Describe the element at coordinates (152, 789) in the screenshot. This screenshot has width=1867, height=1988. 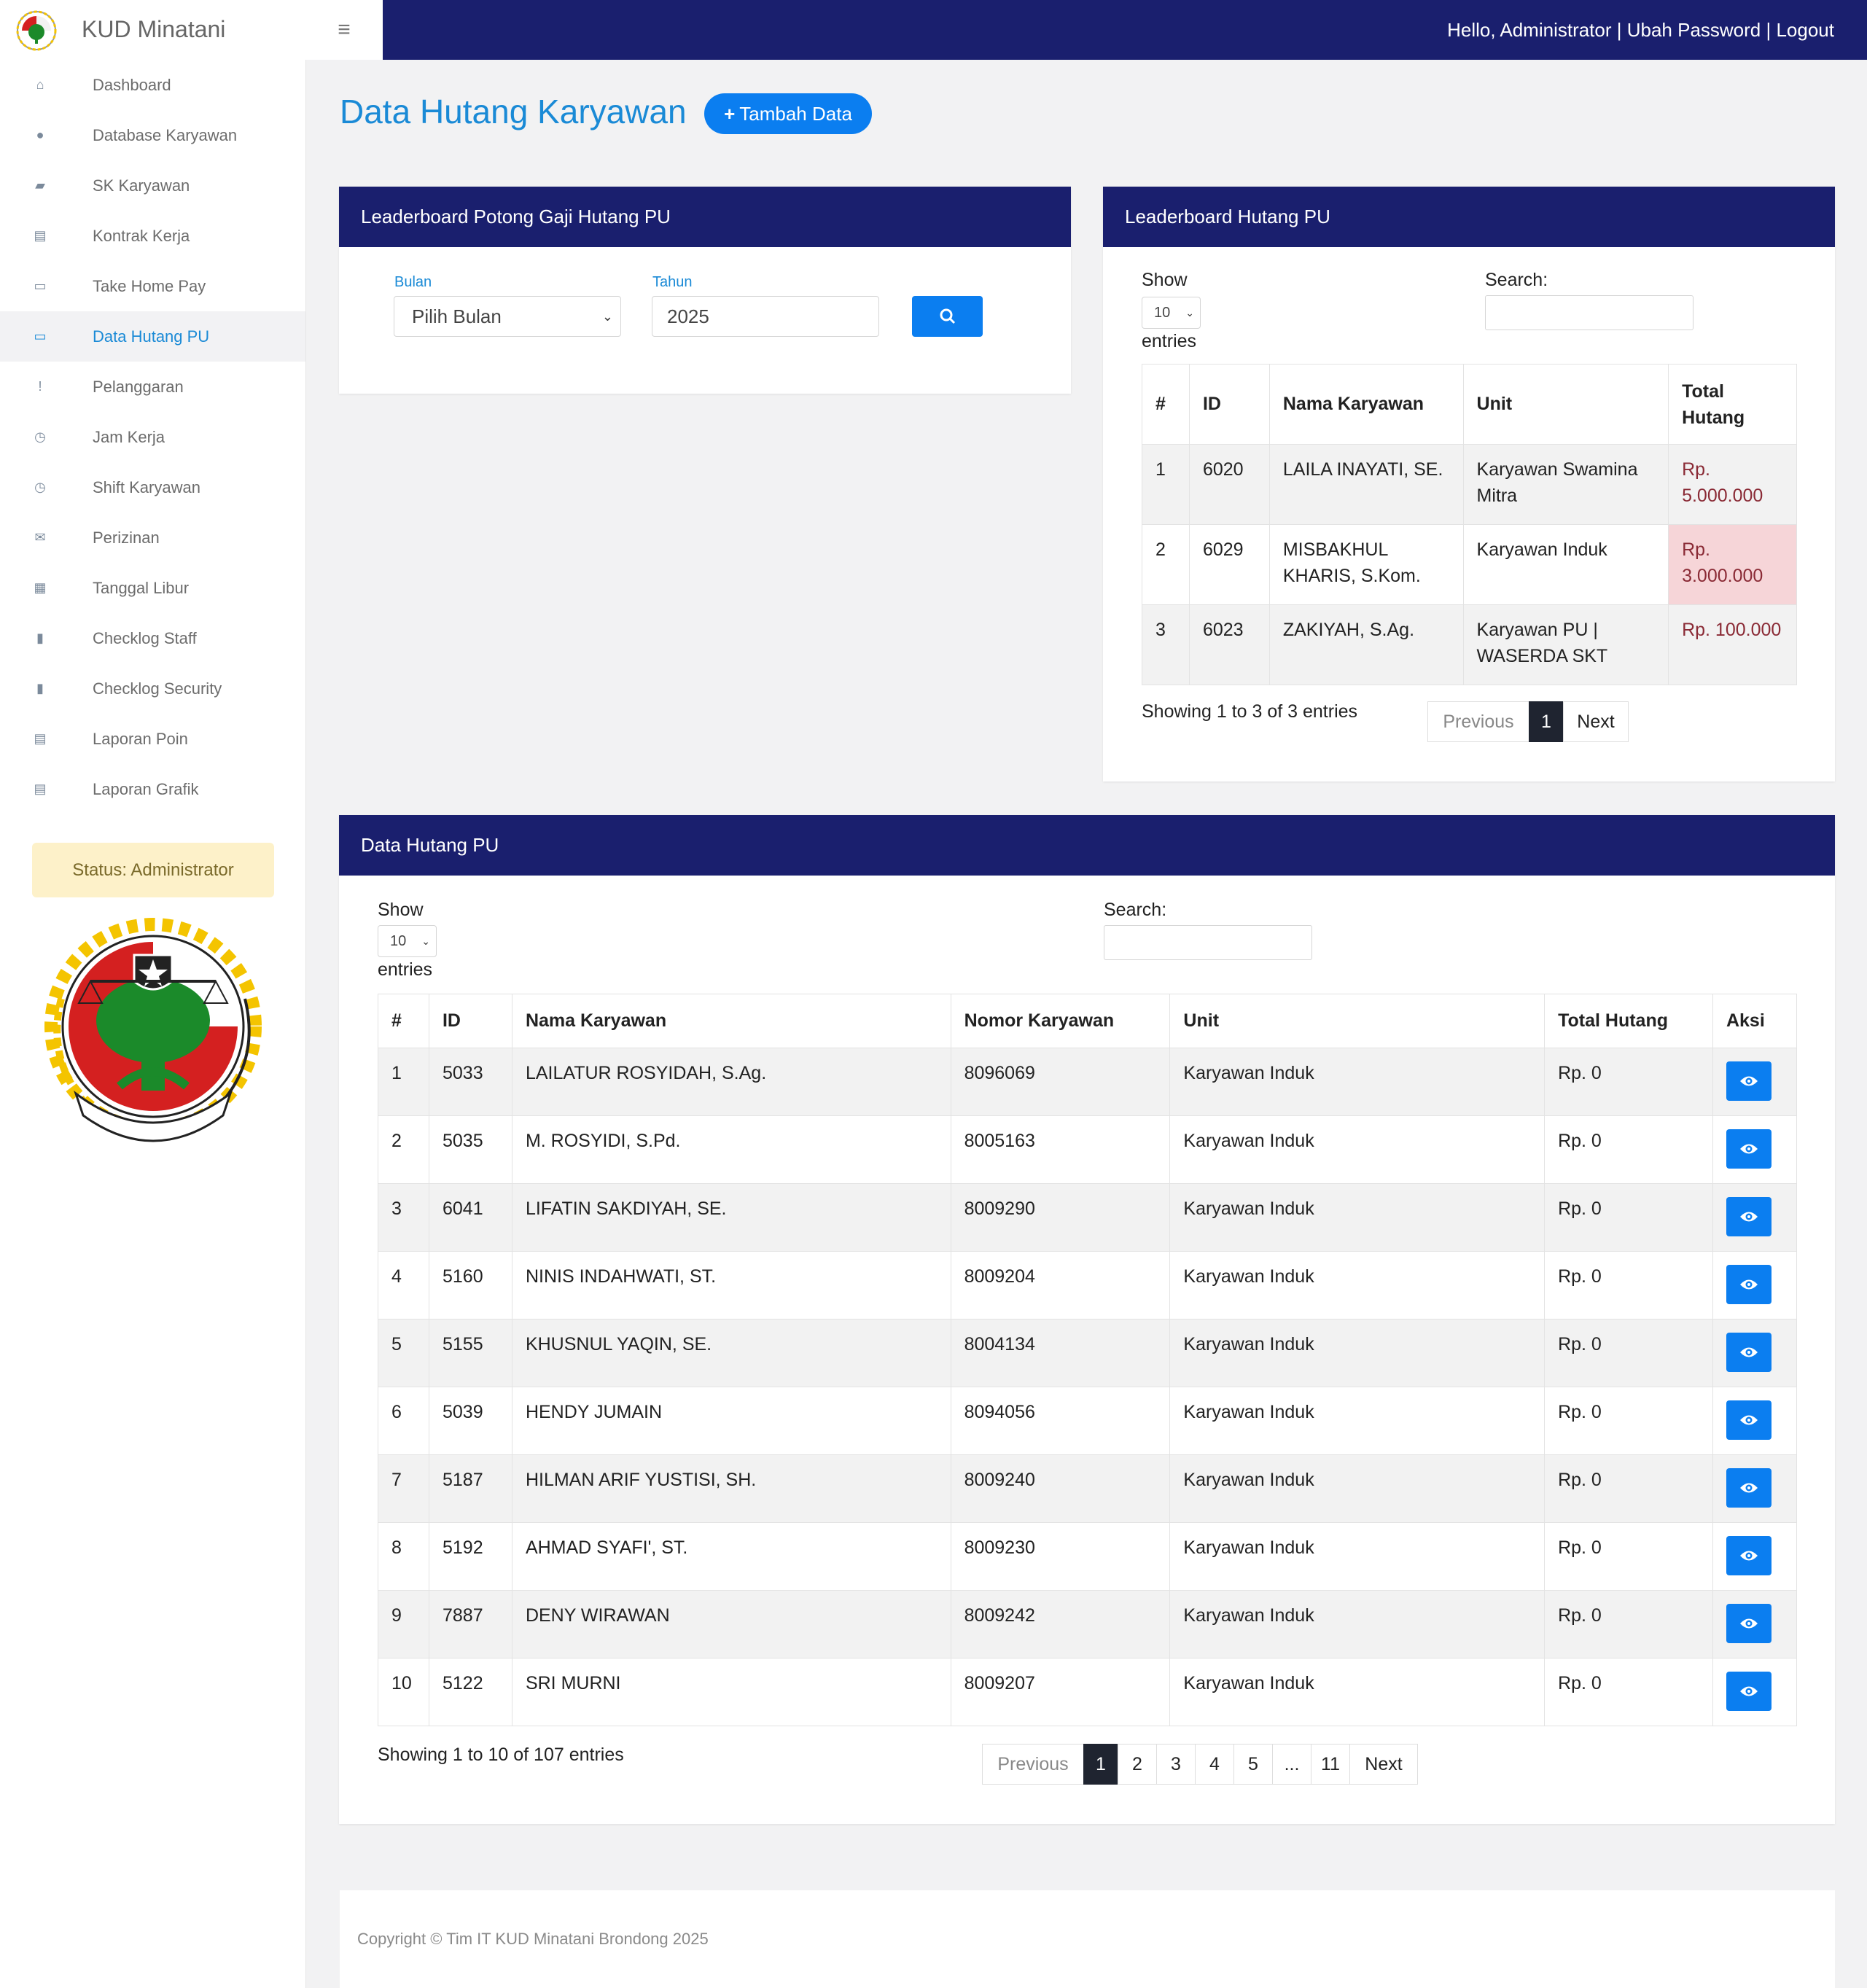
I see `sidebar-item-laporan-grafik: ▤ Laporan Grafik` at that location.